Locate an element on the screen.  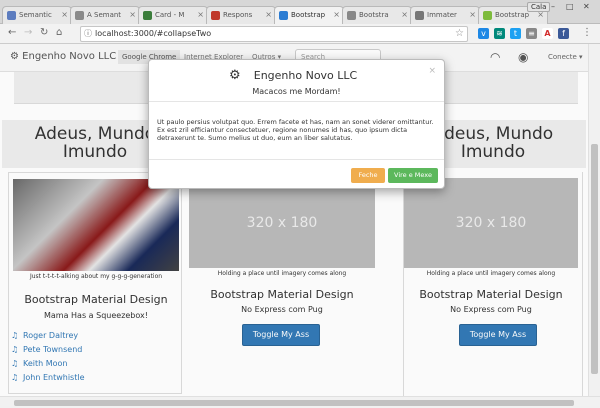
menu-icon: ⋮ is located at coordinates (587, 32).